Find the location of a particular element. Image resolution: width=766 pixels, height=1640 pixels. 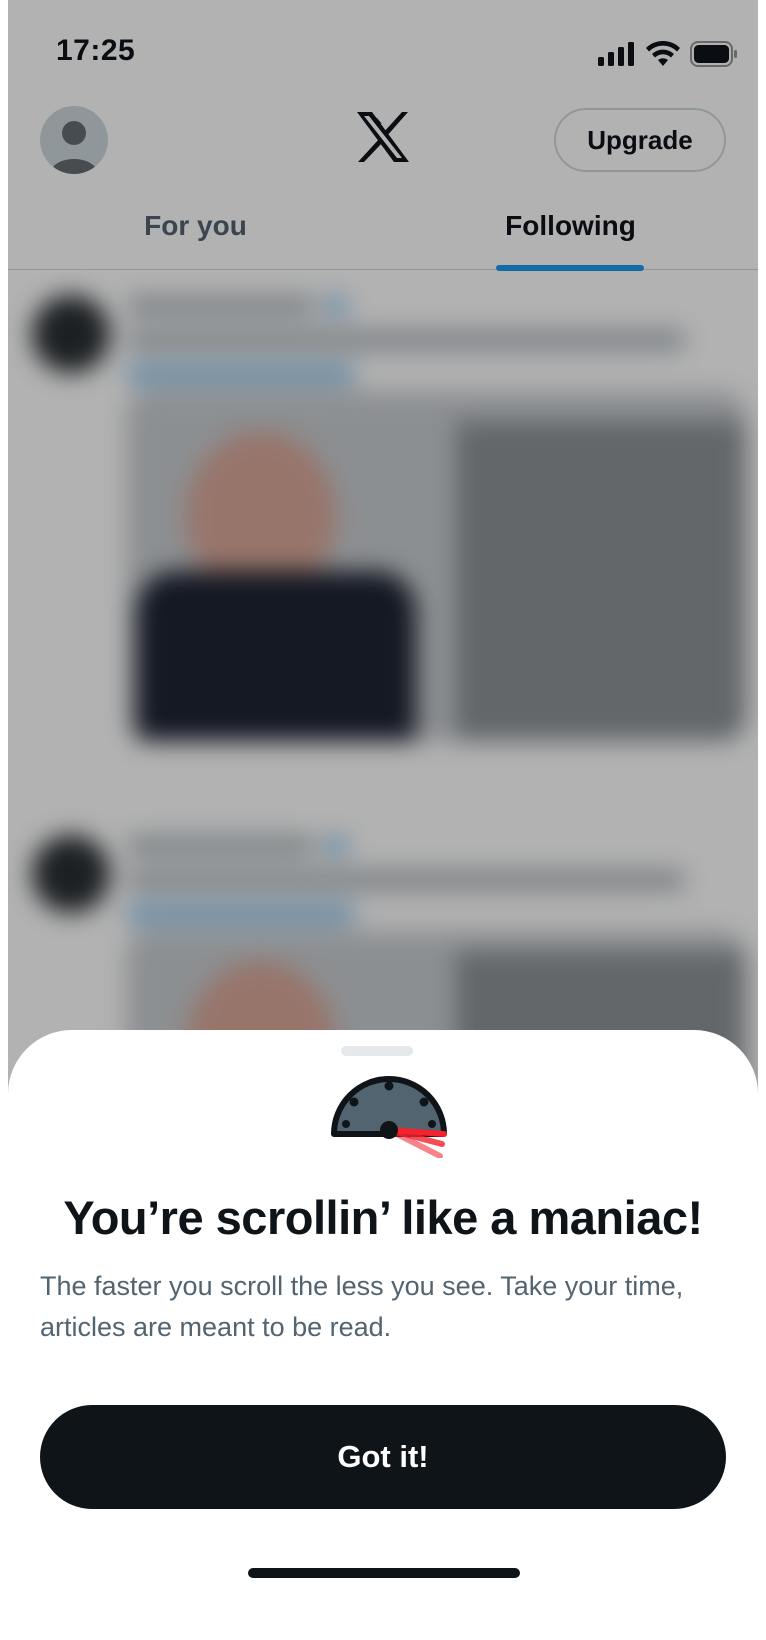

sheet-grabber is located at coordinates (377, 1051).